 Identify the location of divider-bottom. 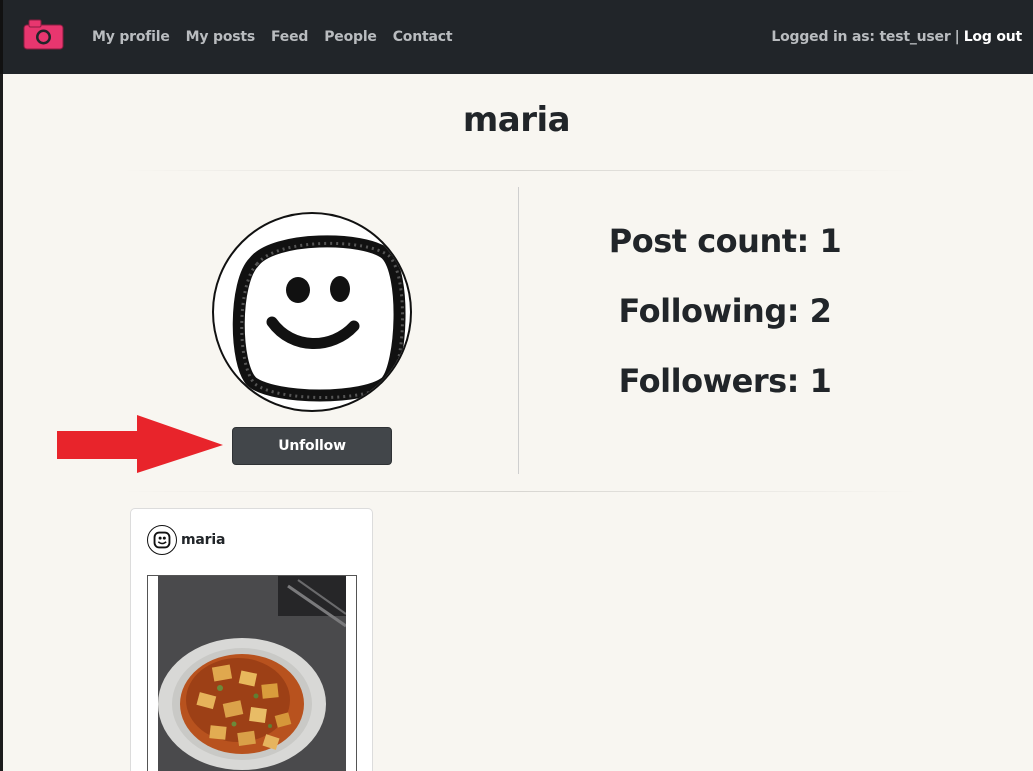
(520, 491).